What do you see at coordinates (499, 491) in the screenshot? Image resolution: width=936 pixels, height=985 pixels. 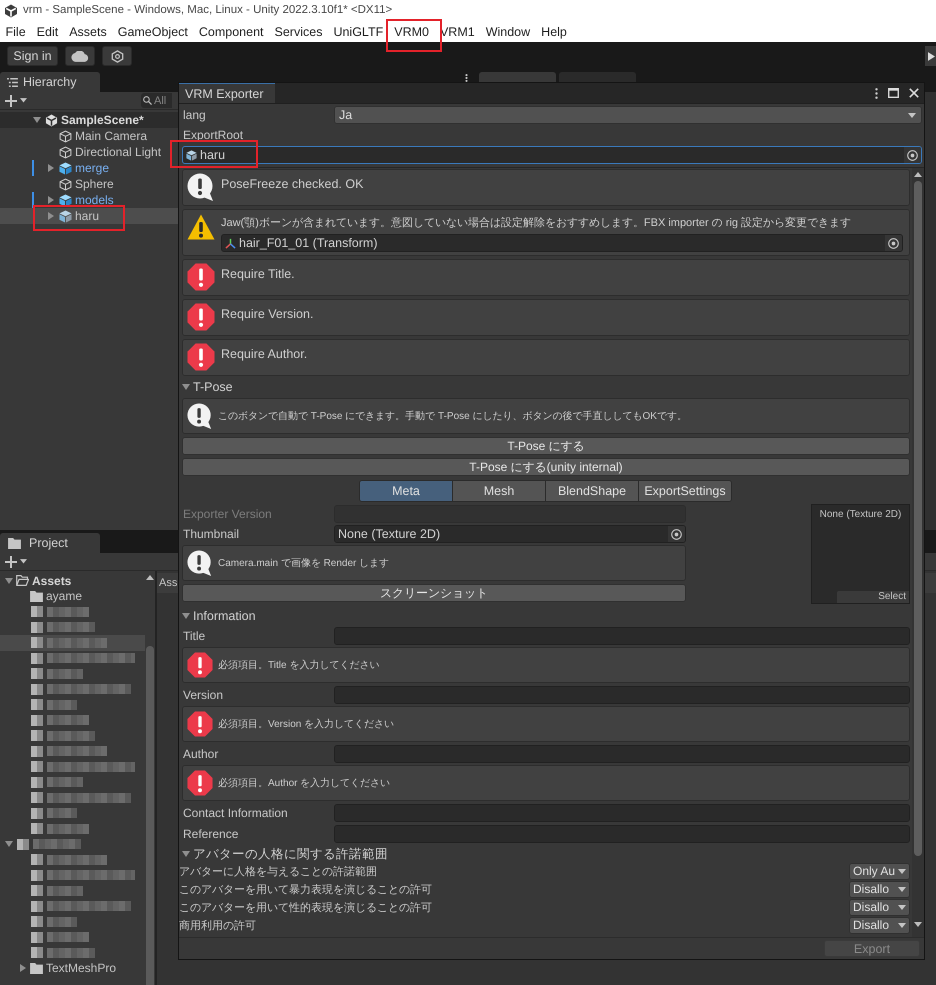 I see `tab: Mesh` at bounding box center [499, 491].